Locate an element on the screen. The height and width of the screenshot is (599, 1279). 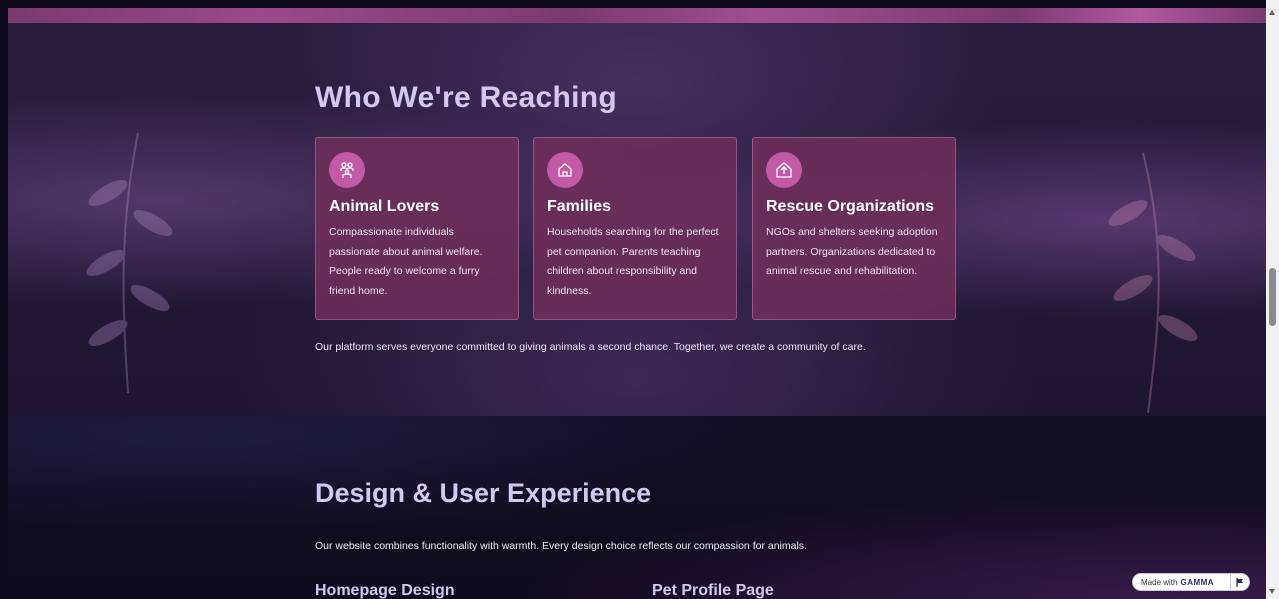
scroll-up-icon is located at coordinates (1272, 12).